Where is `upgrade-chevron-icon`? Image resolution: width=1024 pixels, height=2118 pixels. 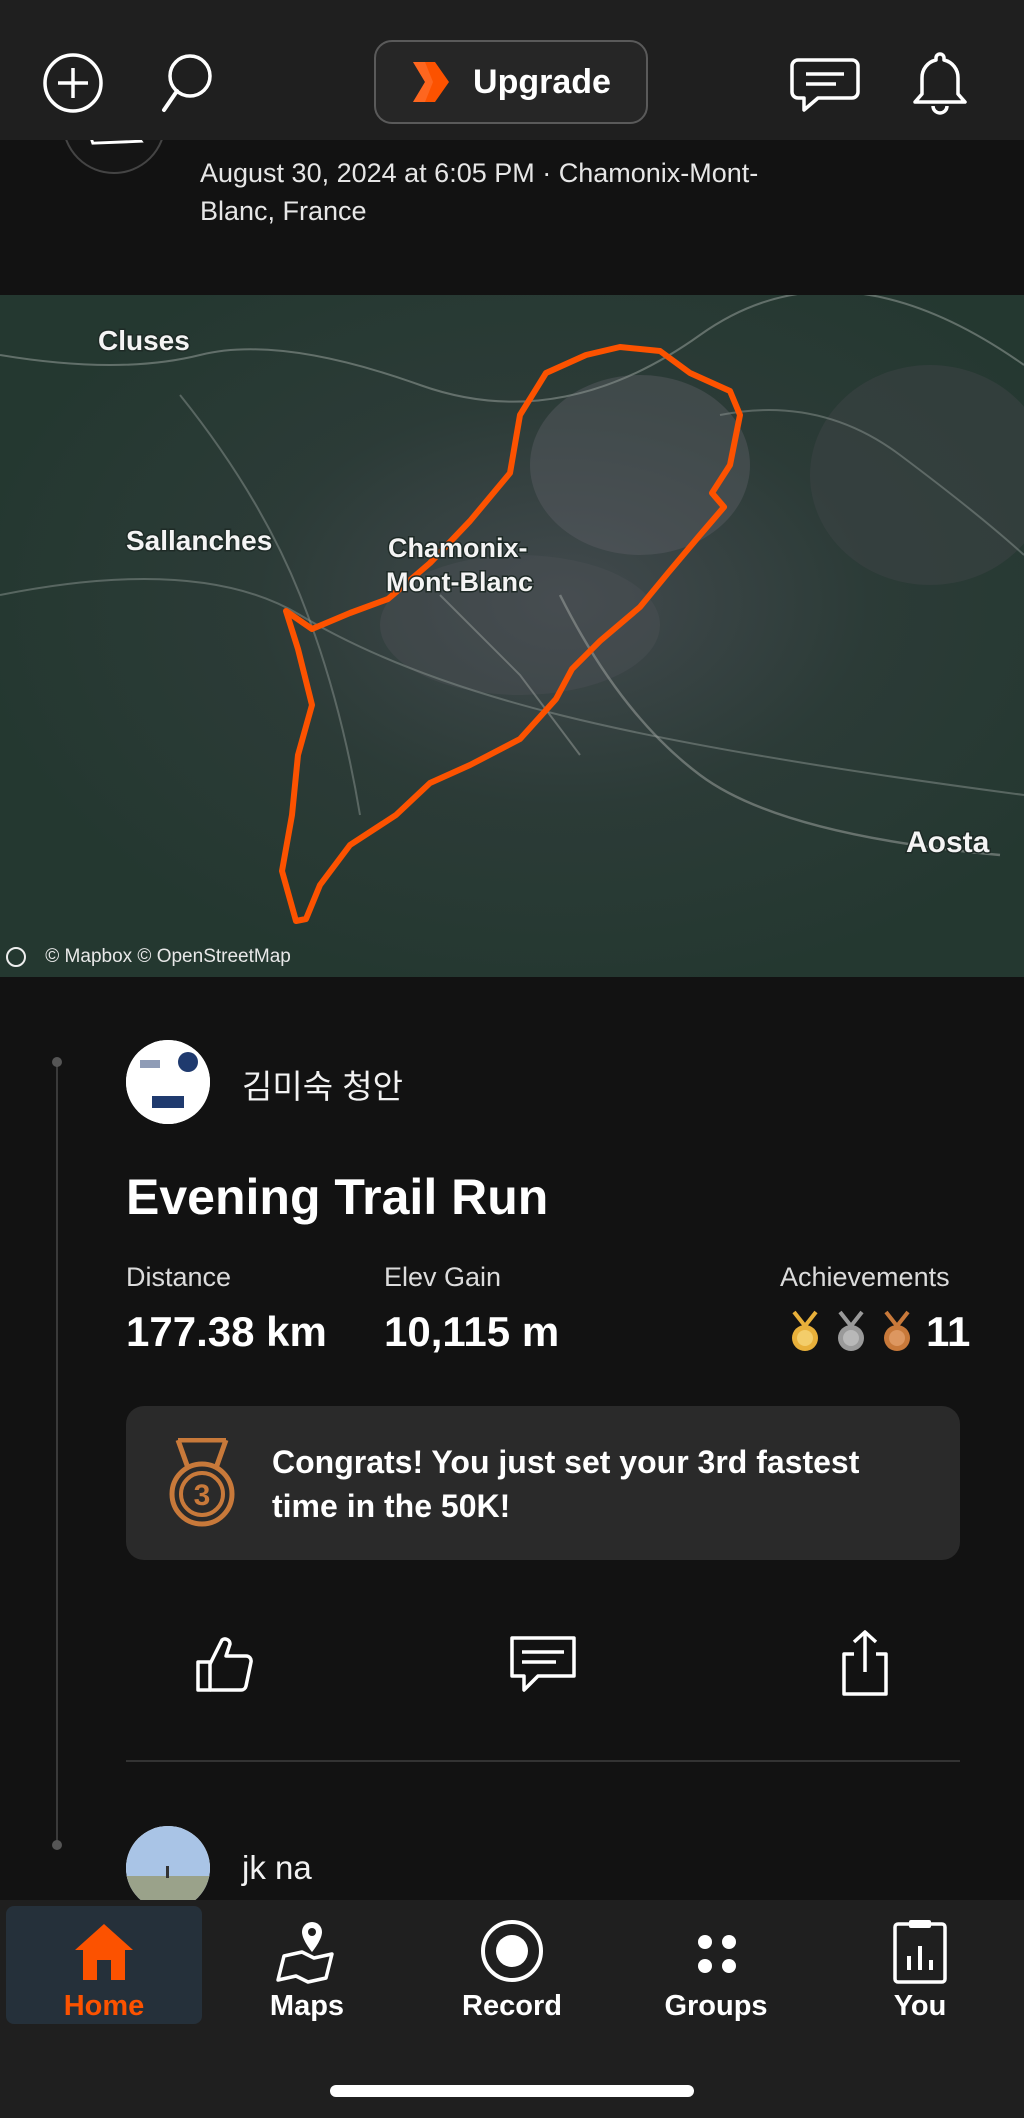
upgrade-chevron-icon is located at coordinates (431, 82).